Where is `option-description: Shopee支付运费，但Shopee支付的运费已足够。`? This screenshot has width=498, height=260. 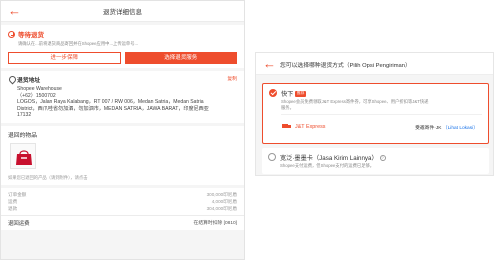
option-description: Shopee支付运费，但Shopee支付的运费已足够。 is located at coordinates (327, 165).